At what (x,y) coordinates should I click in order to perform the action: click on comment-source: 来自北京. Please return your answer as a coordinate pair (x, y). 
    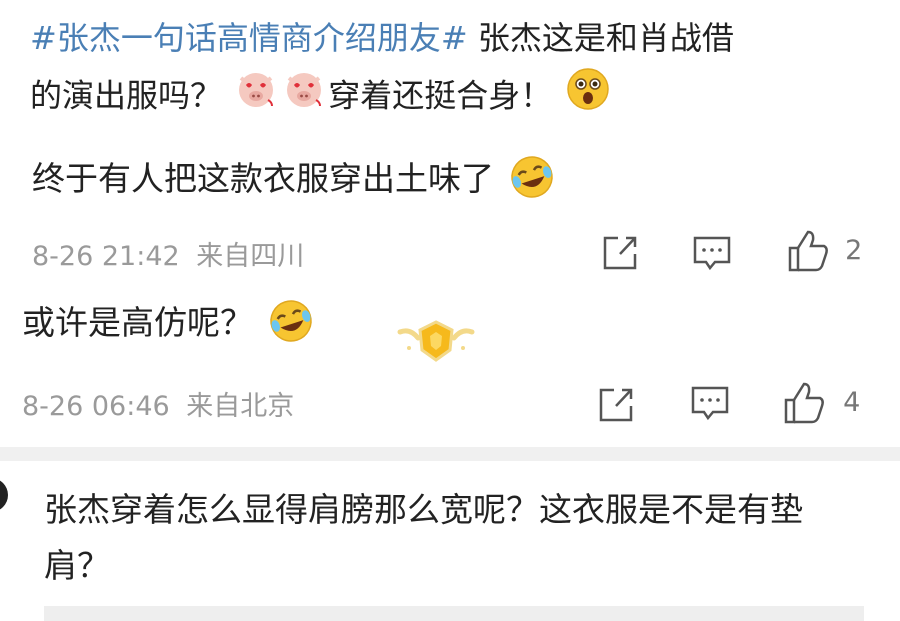
    Looking at the image, I should click on (240, 406).